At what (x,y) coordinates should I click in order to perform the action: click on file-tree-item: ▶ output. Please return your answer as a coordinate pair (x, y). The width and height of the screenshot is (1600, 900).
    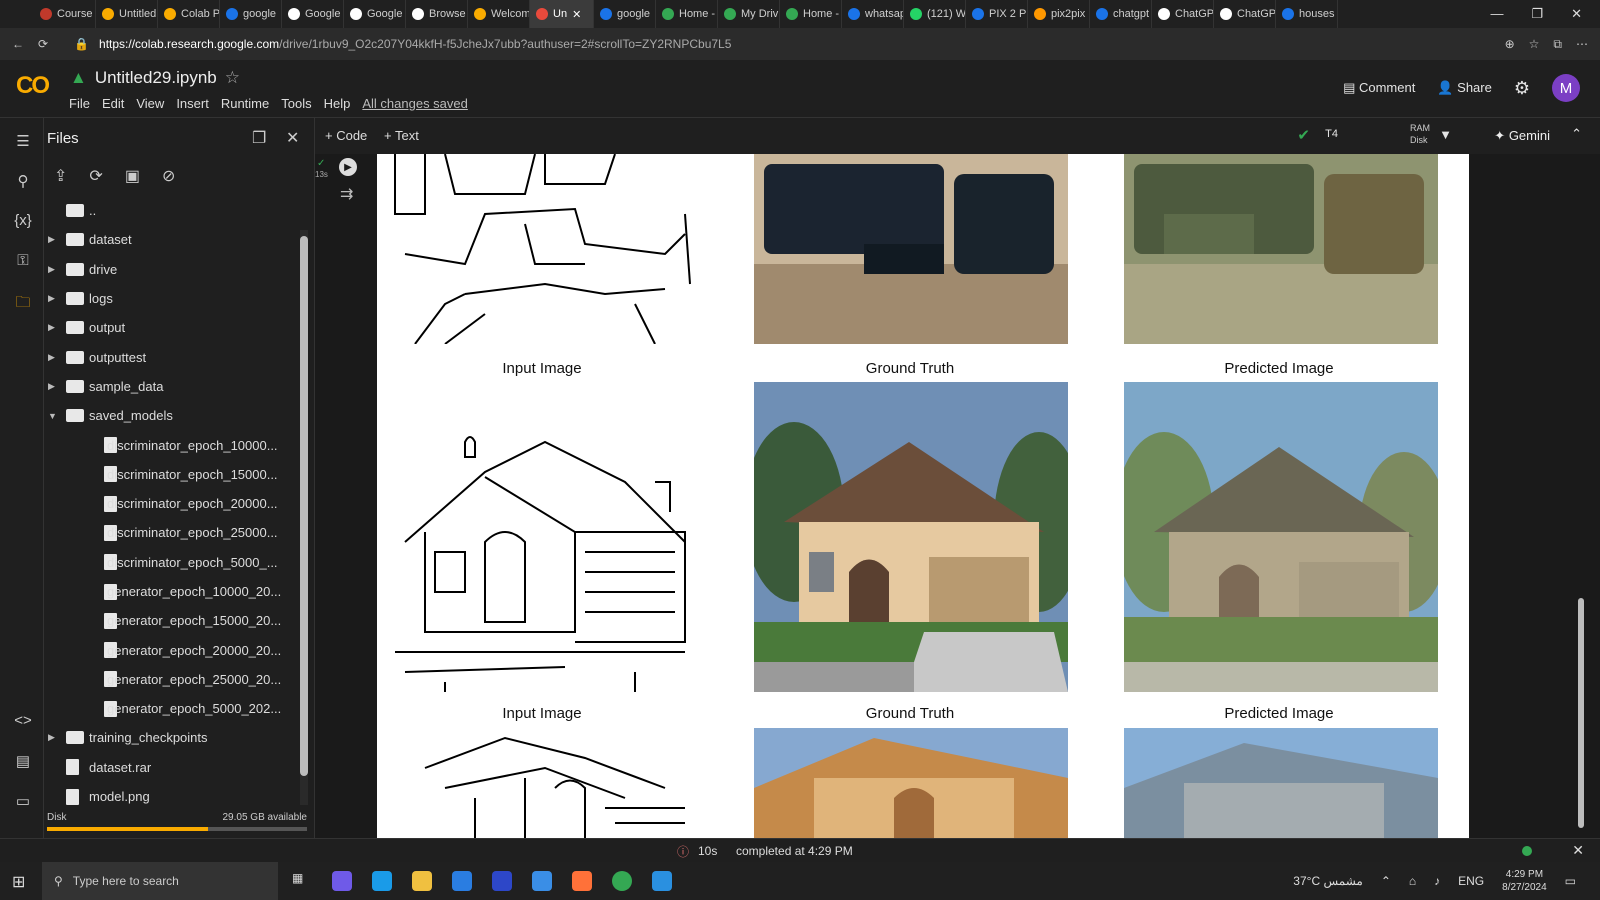
    Looking at the image, I should click on (172, 327).